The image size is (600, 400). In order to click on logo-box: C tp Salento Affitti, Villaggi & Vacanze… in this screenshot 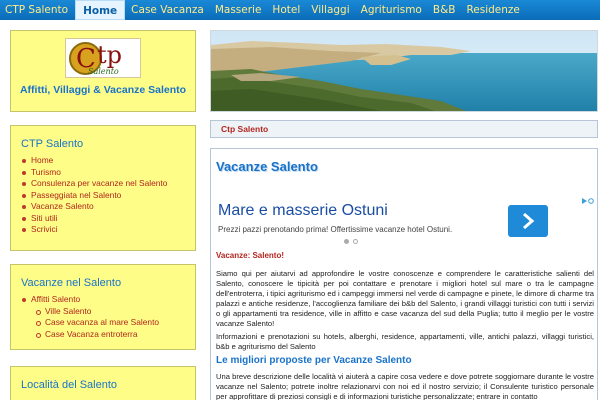, I will do `click(103, 71)`.